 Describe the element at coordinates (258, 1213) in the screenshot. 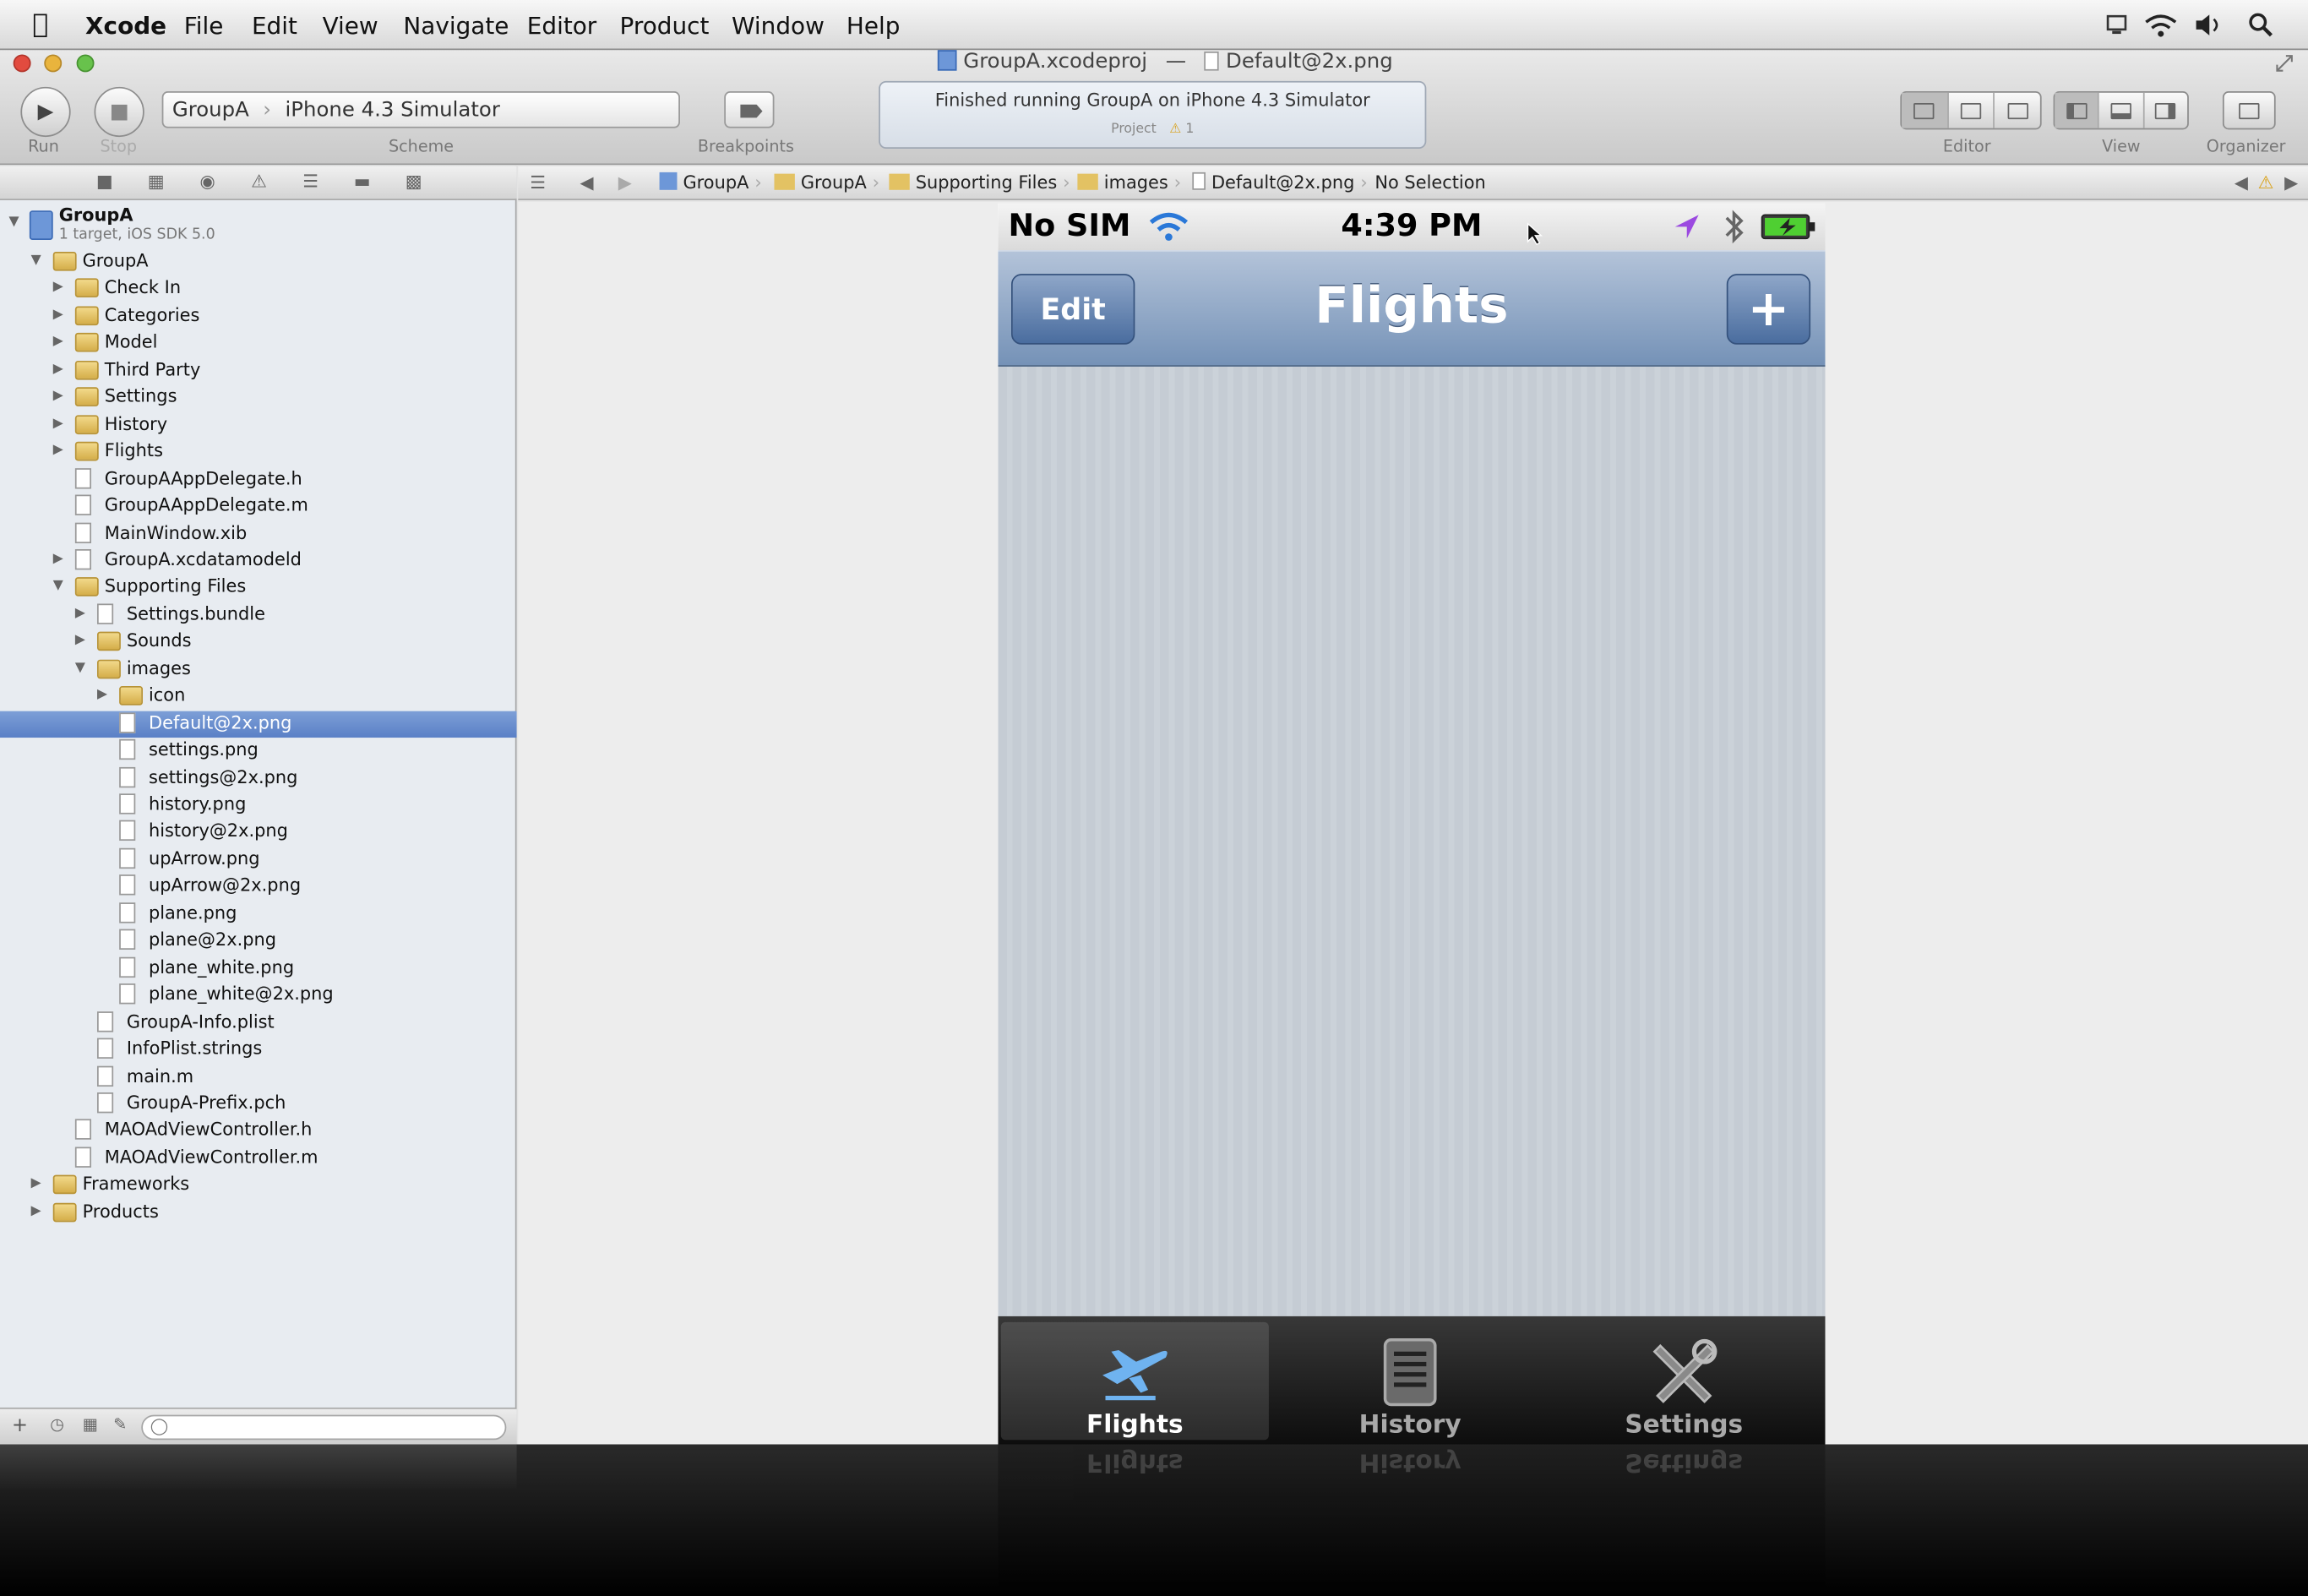

I see `tree-row: ▶ Products` at that location.